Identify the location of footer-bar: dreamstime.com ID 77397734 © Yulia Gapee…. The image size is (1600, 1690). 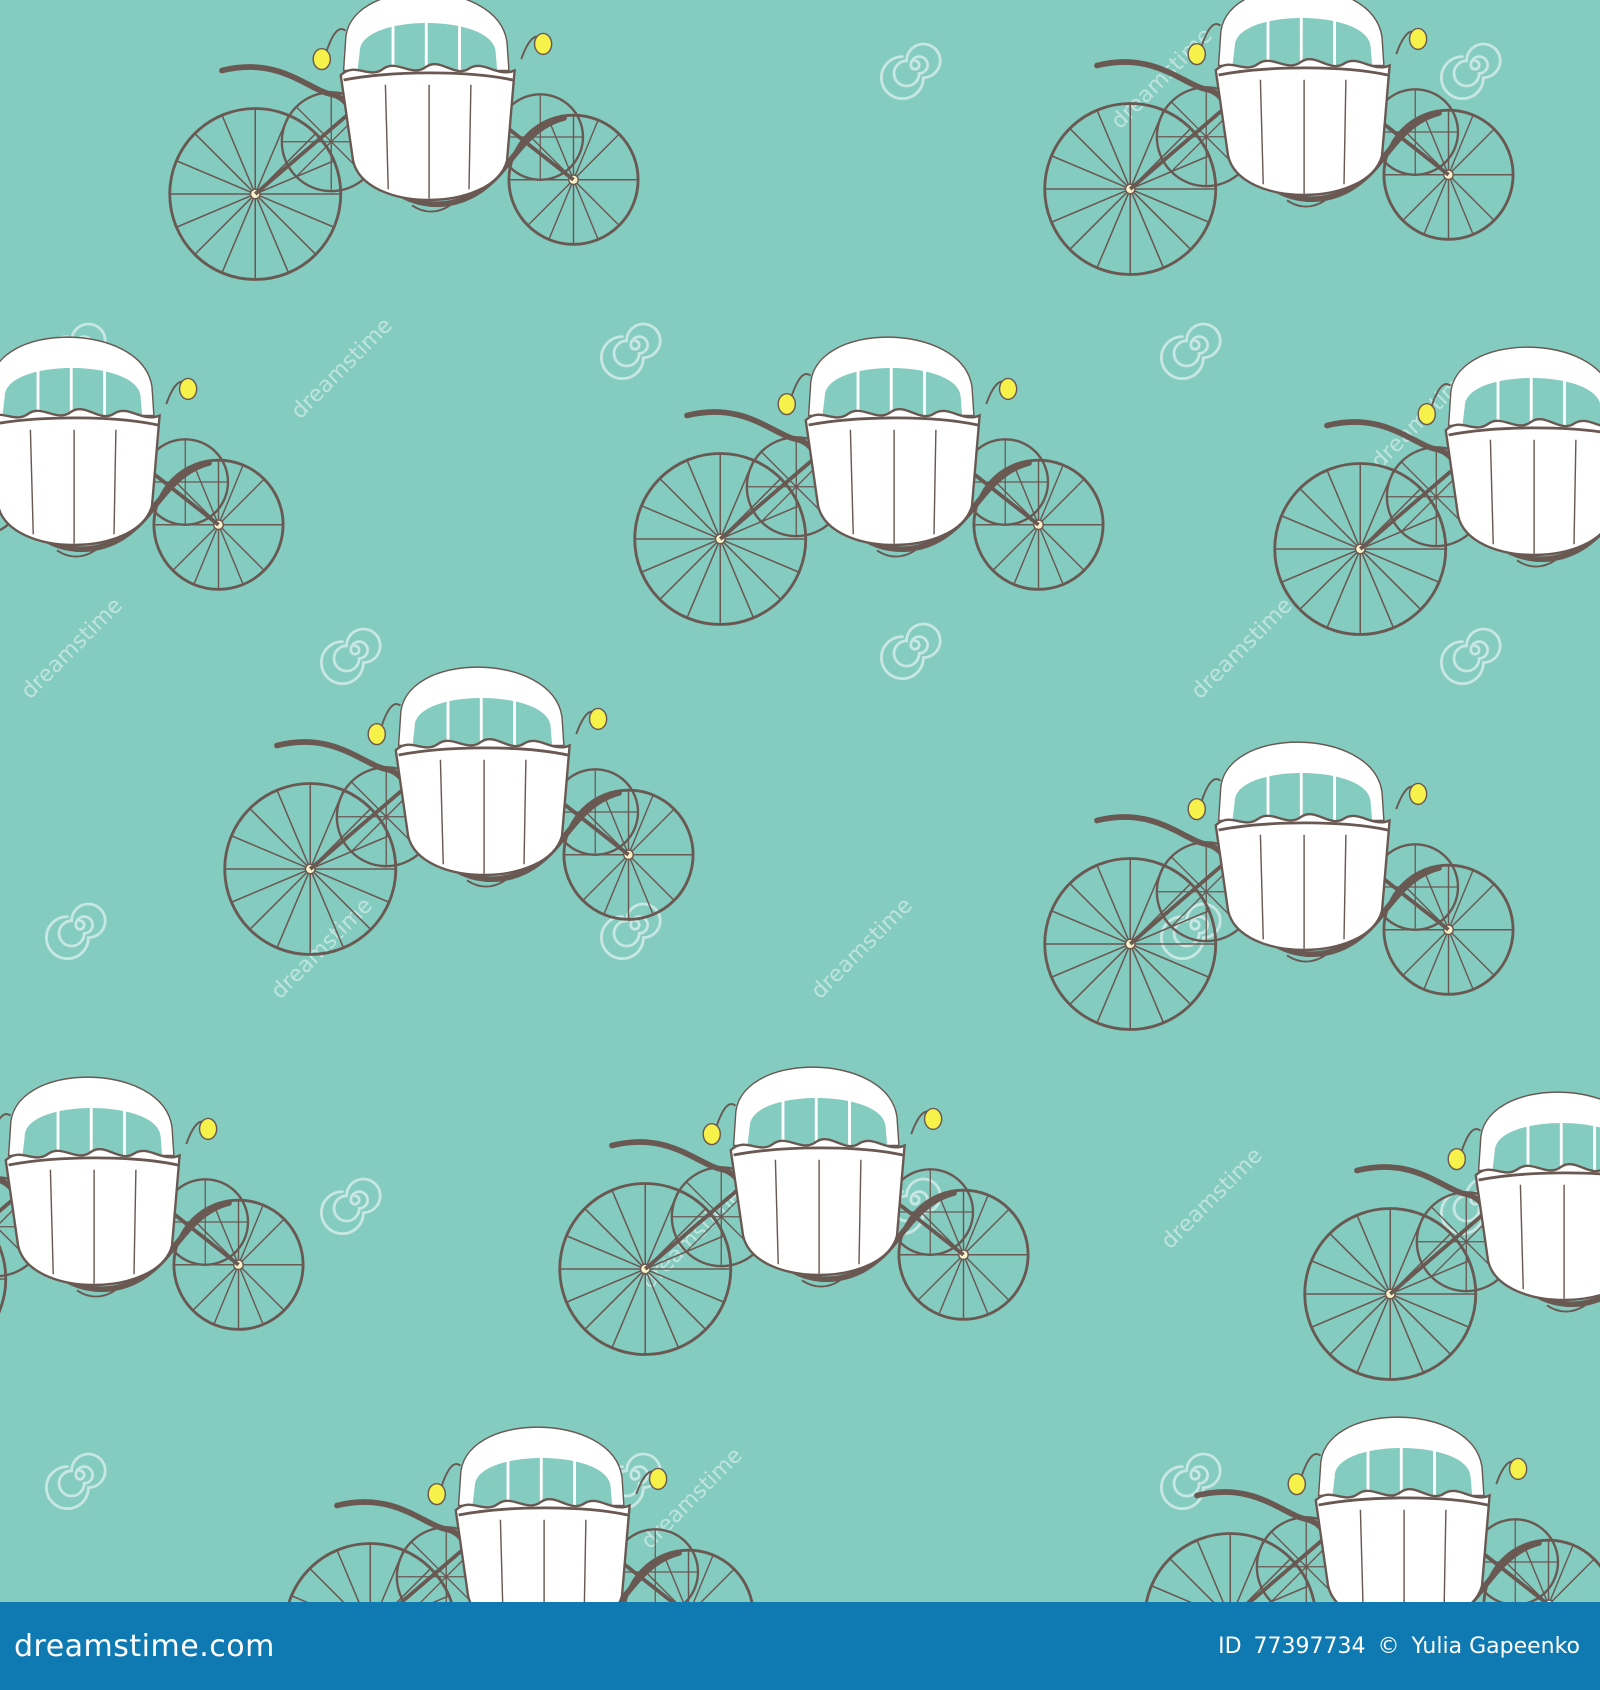
(800, 1646).